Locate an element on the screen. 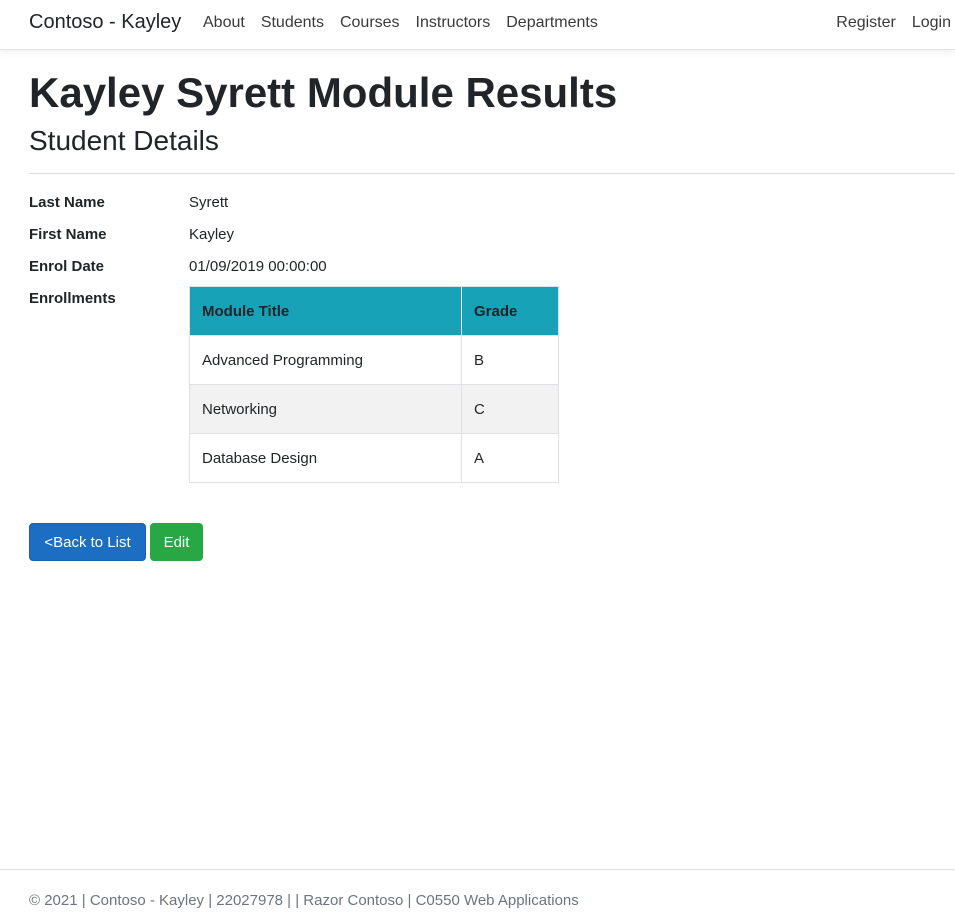 This screenshot has width=955, height=921. module-title-cell: Advanced Programming is located at coordinates (325, 360).